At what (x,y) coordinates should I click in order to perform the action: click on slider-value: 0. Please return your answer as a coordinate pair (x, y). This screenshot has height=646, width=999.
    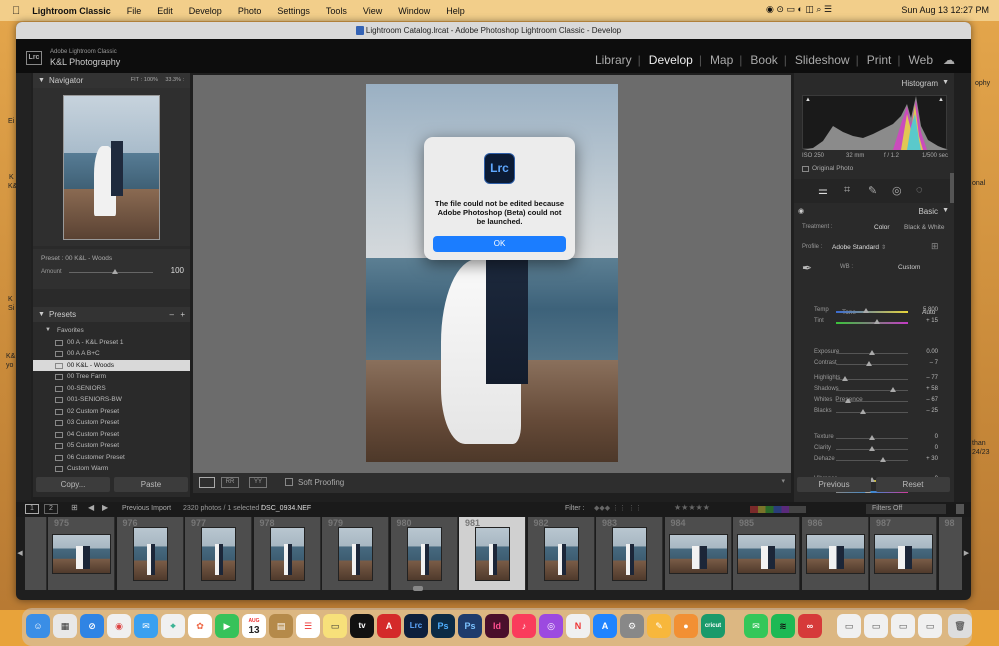
    Looking at the image, I should click on (936, 437).